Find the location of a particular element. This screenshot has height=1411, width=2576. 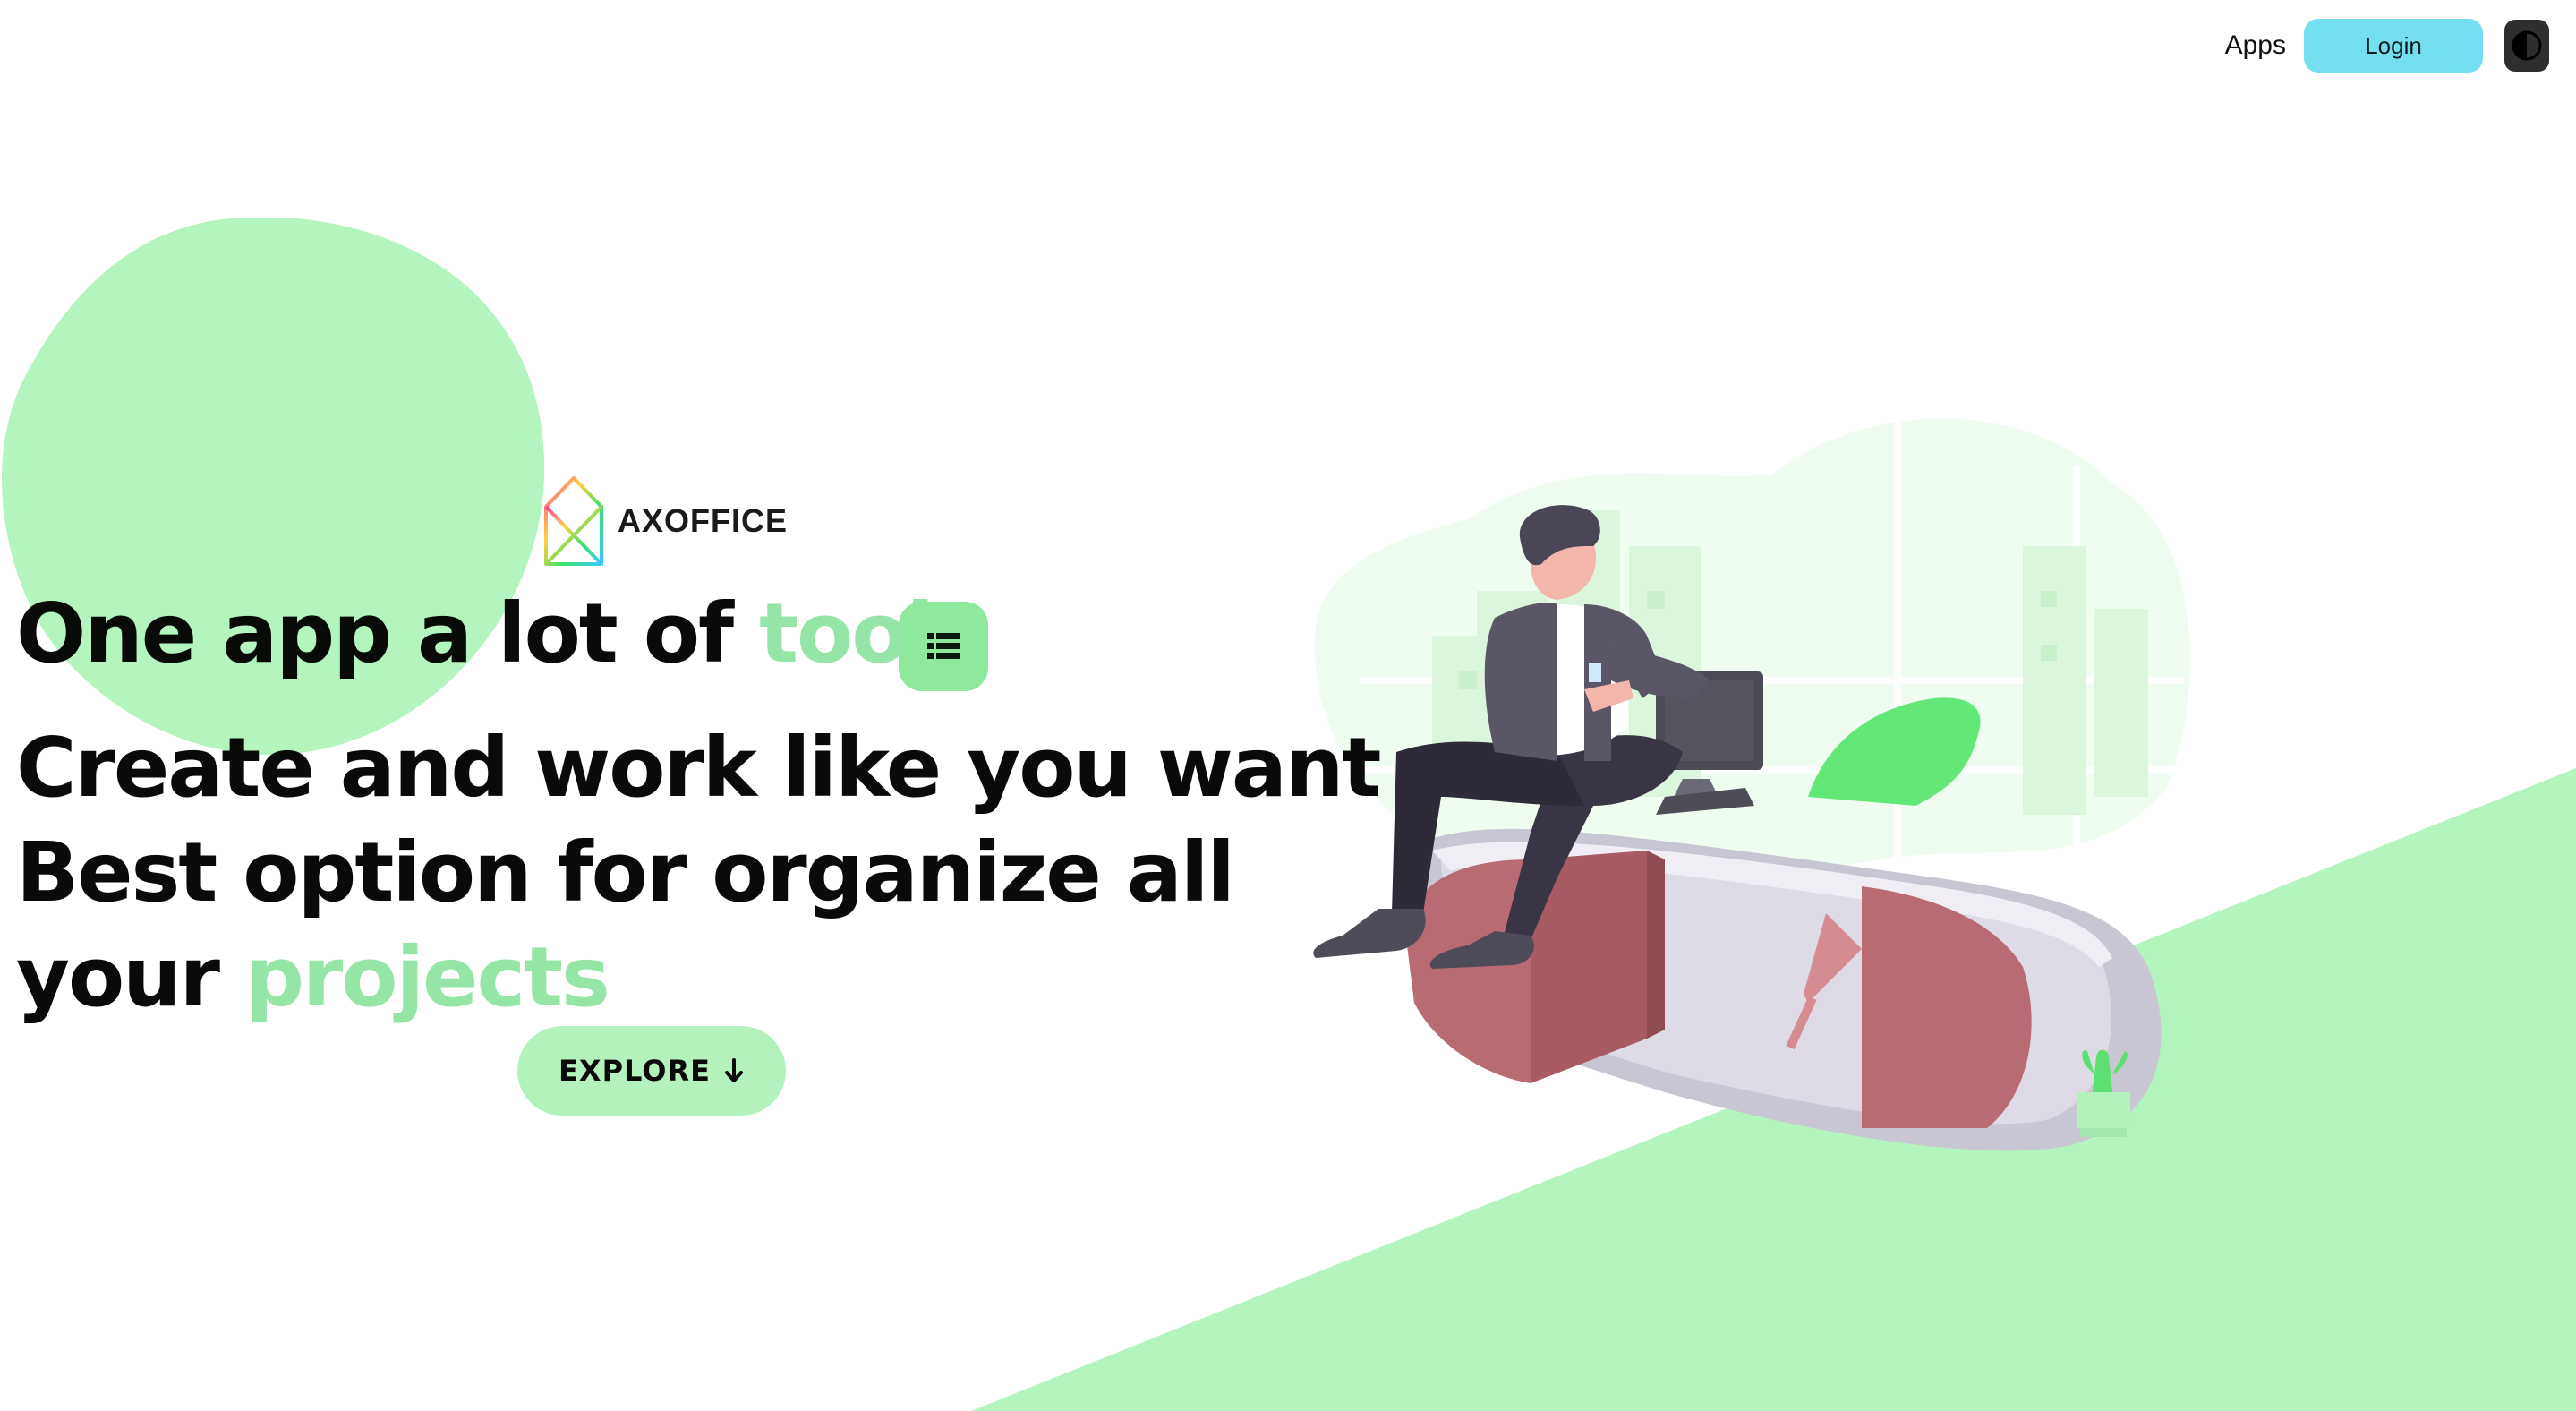

contrast-icon is located at coordinates (2527, 45).